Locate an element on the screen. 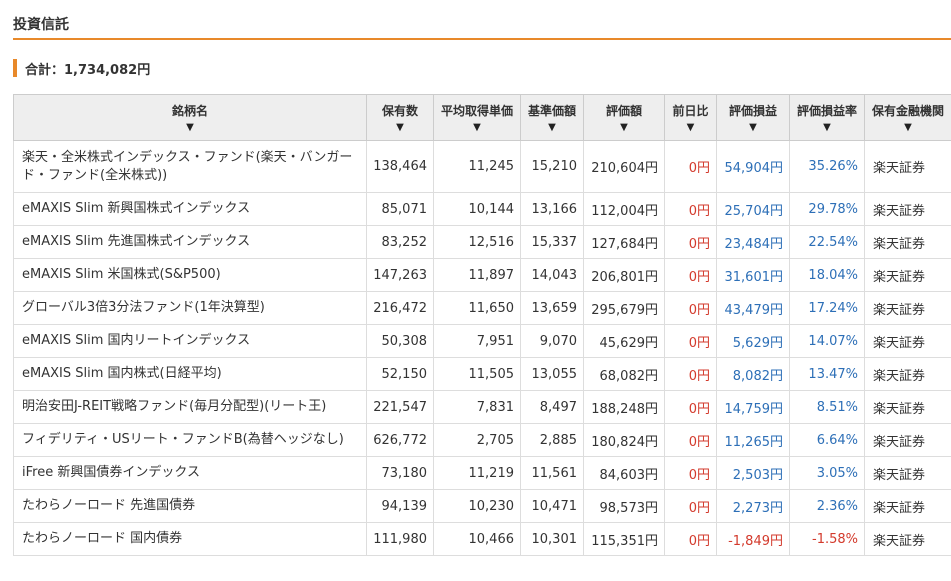 The height and width of the screenshot is (581, 951). fund-name-cell: eMAXIS Slim 米国株式(S&P500) is located at coordinates (190, 275).